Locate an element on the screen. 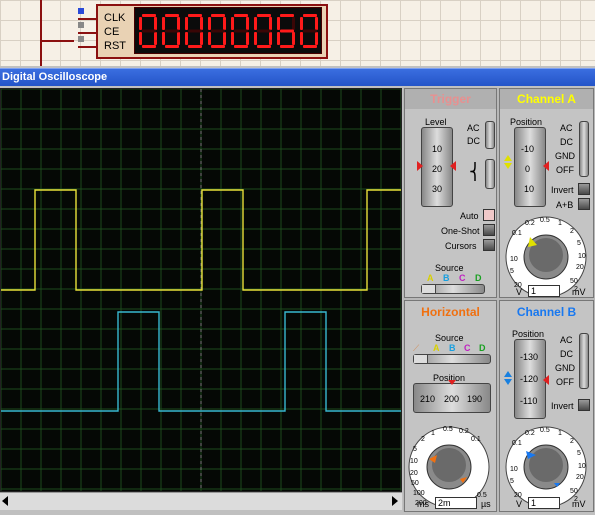 This screenshot has height=515, width=595. position-tick: -10 is located at coordinates (528, 149).